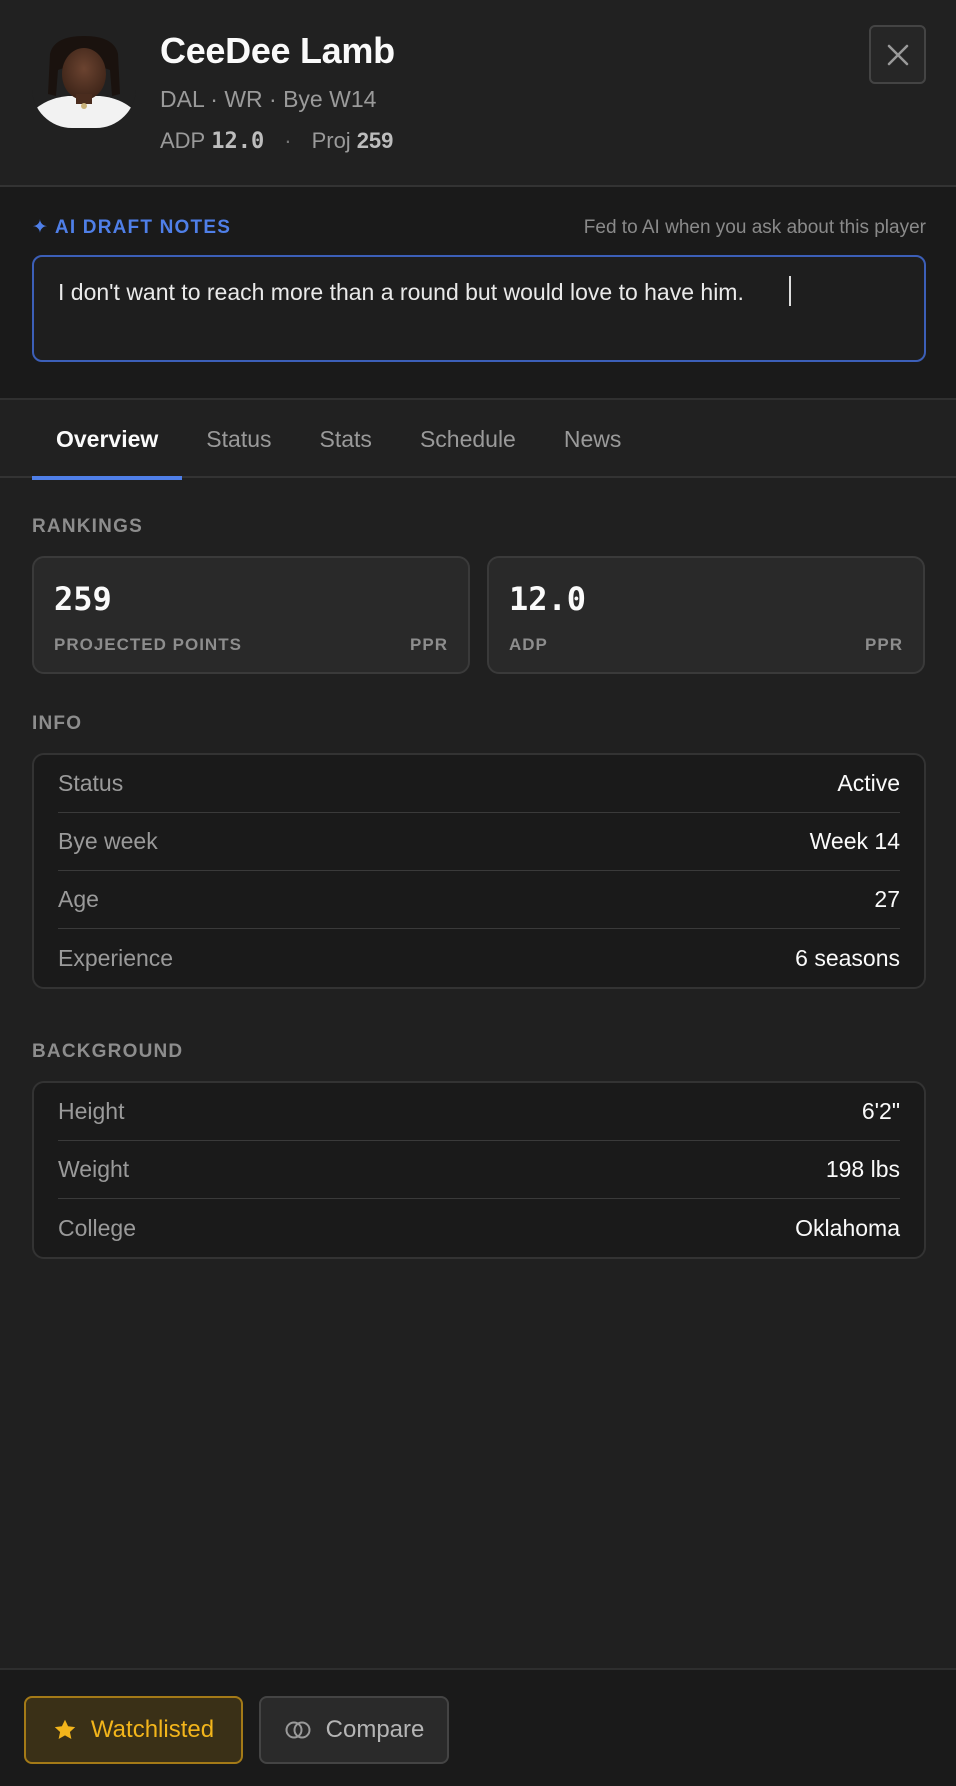  What do you see at coordinates (148, 644) in the screenshot?
I see `rank-label: PROJECTED POINTS` at bounding box center [148, 644].